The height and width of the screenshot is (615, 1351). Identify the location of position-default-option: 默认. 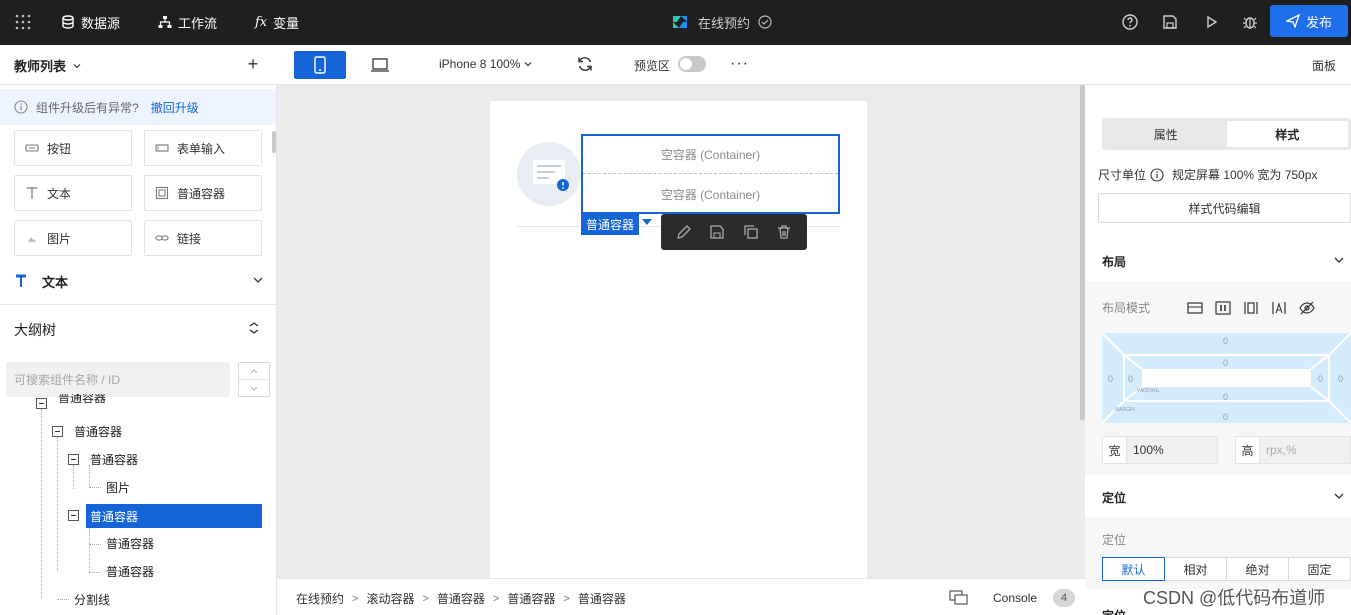
(1133, 569).